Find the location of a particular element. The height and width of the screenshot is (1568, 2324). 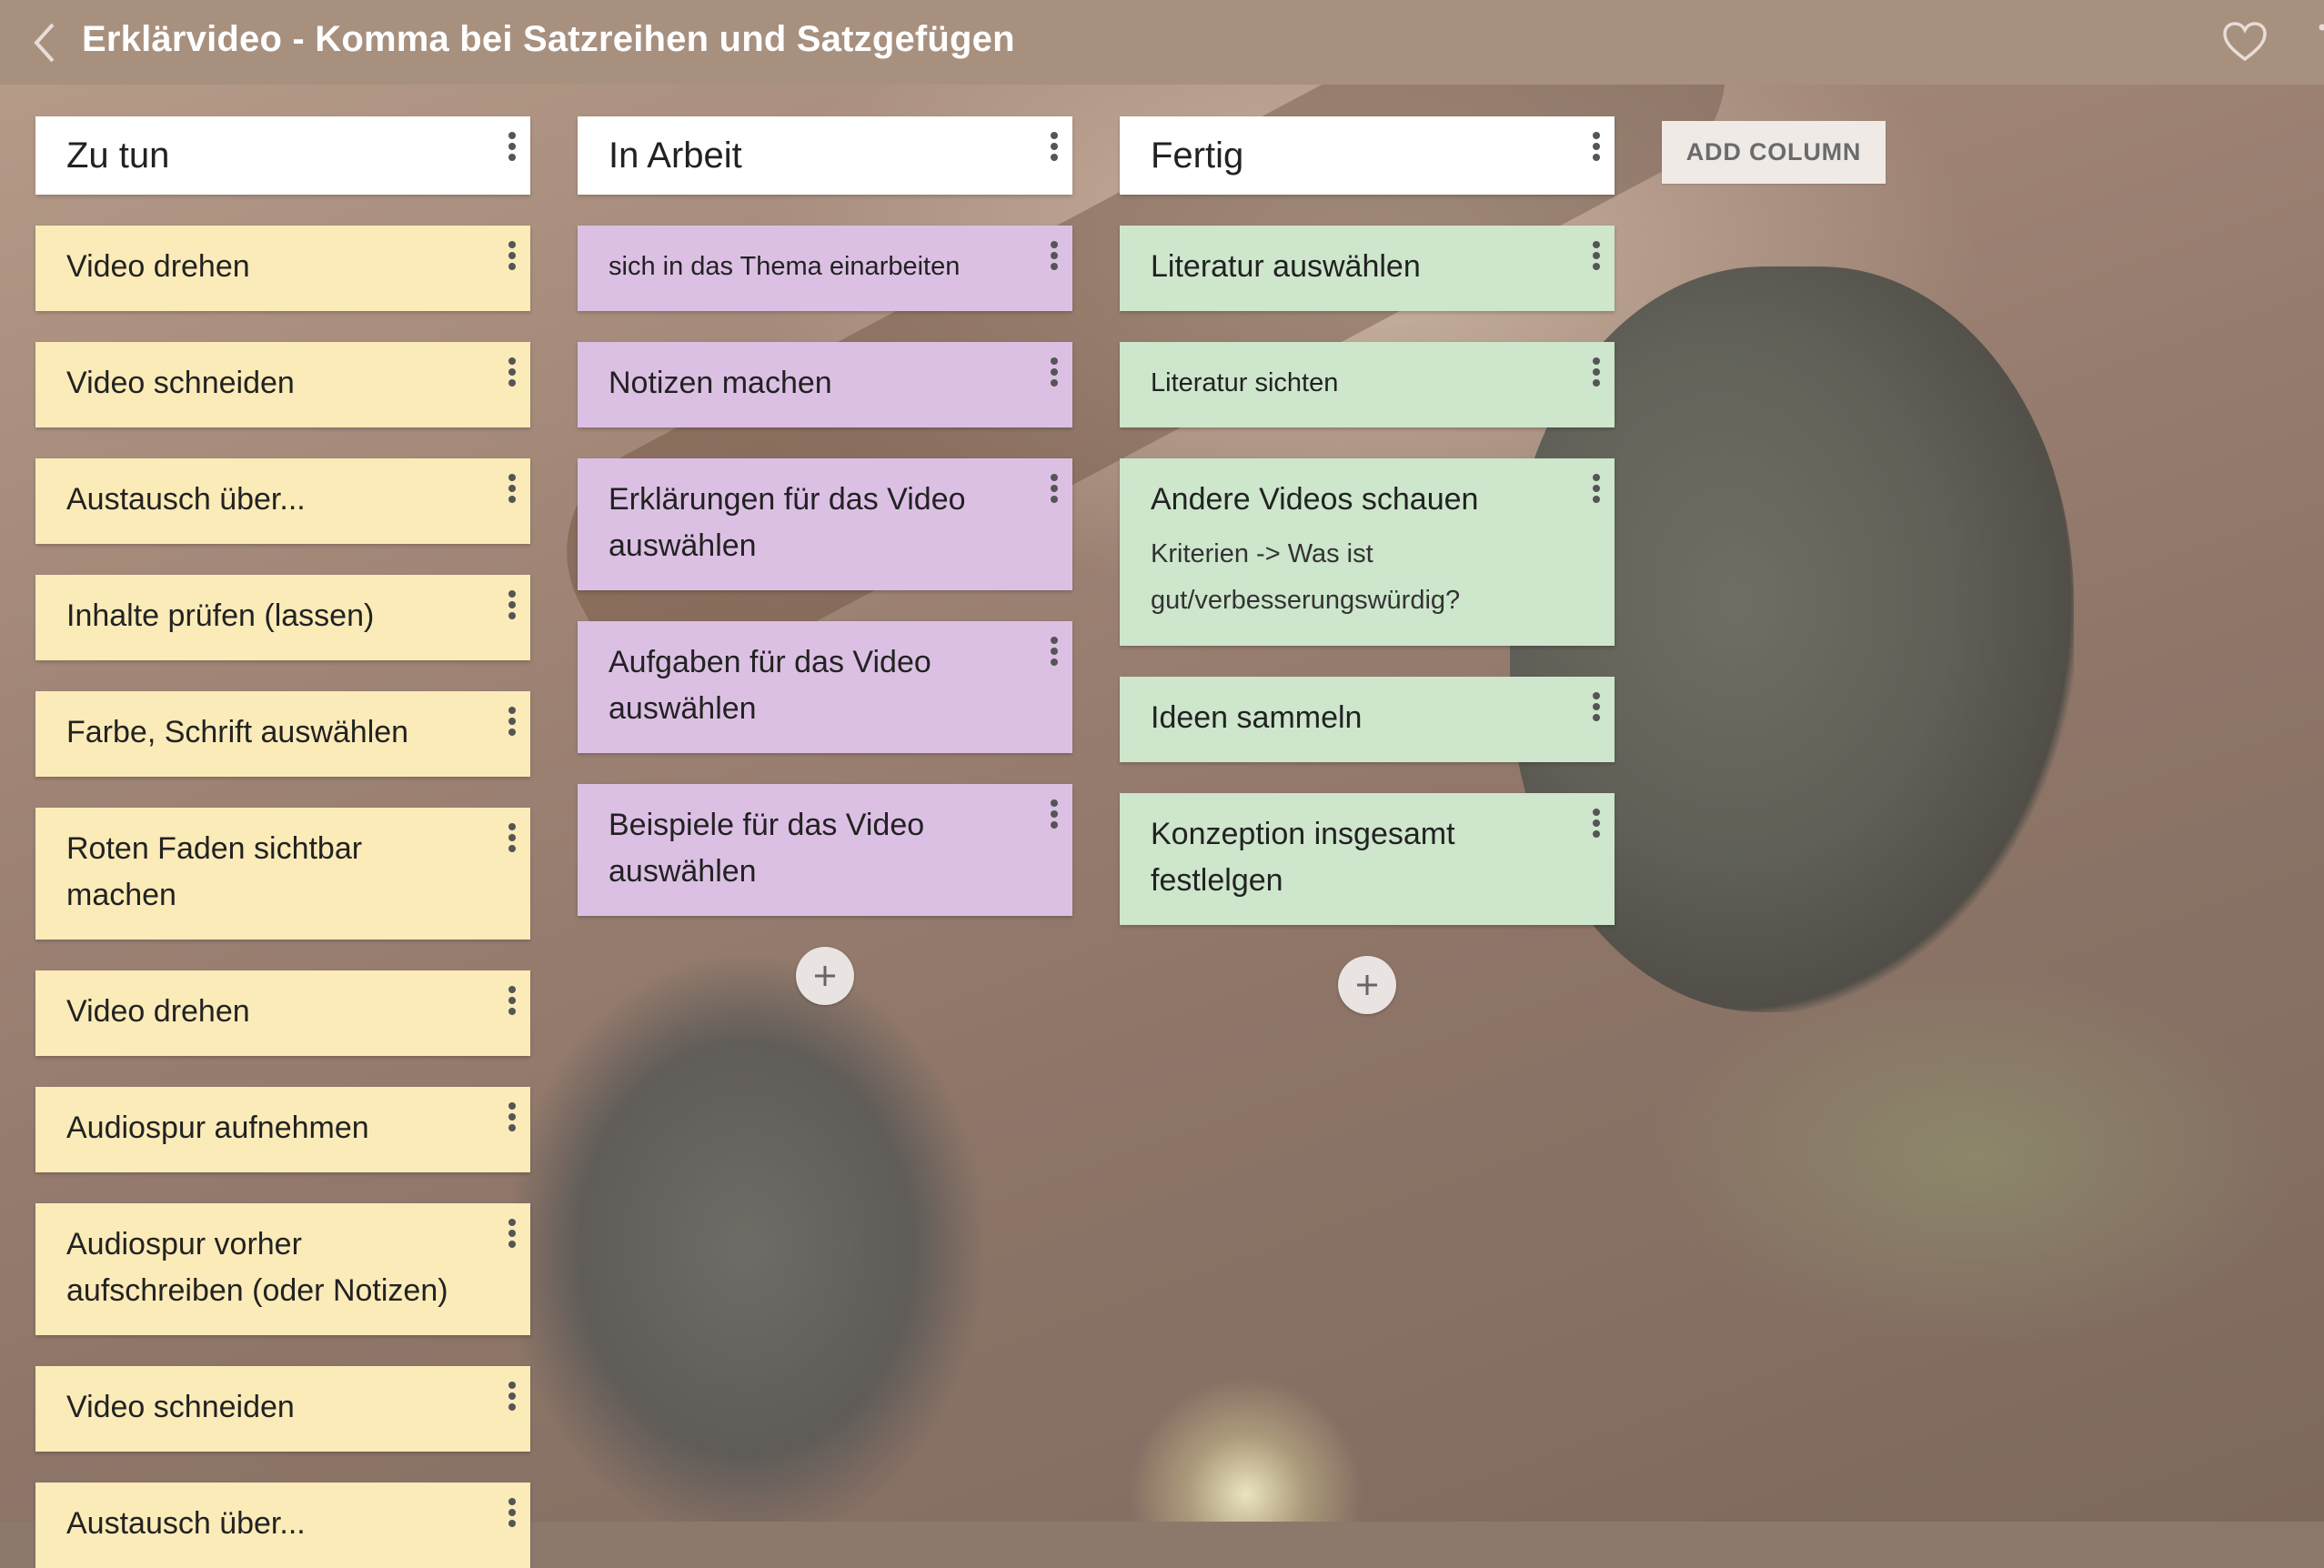

column-title: Fertig is located at coordinates (1197, 155).